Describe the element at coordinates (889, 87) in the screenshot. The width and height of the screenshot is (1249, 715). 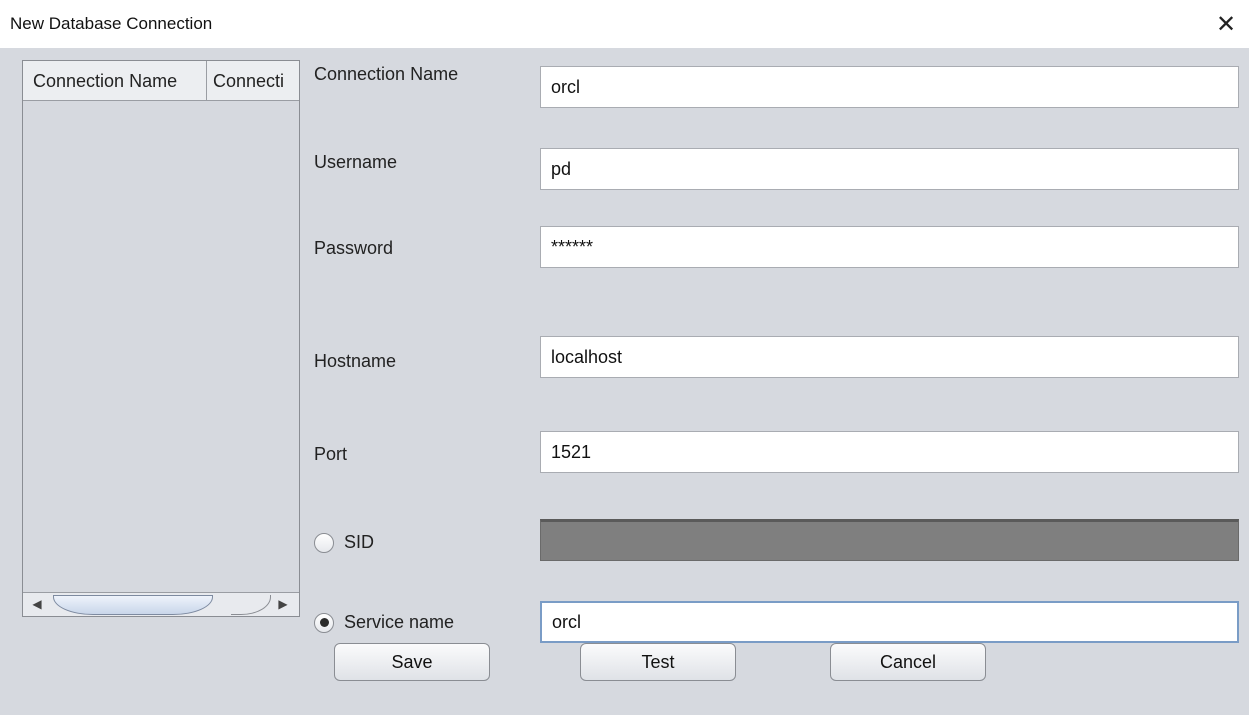
I see `connection-name-field` at that location.